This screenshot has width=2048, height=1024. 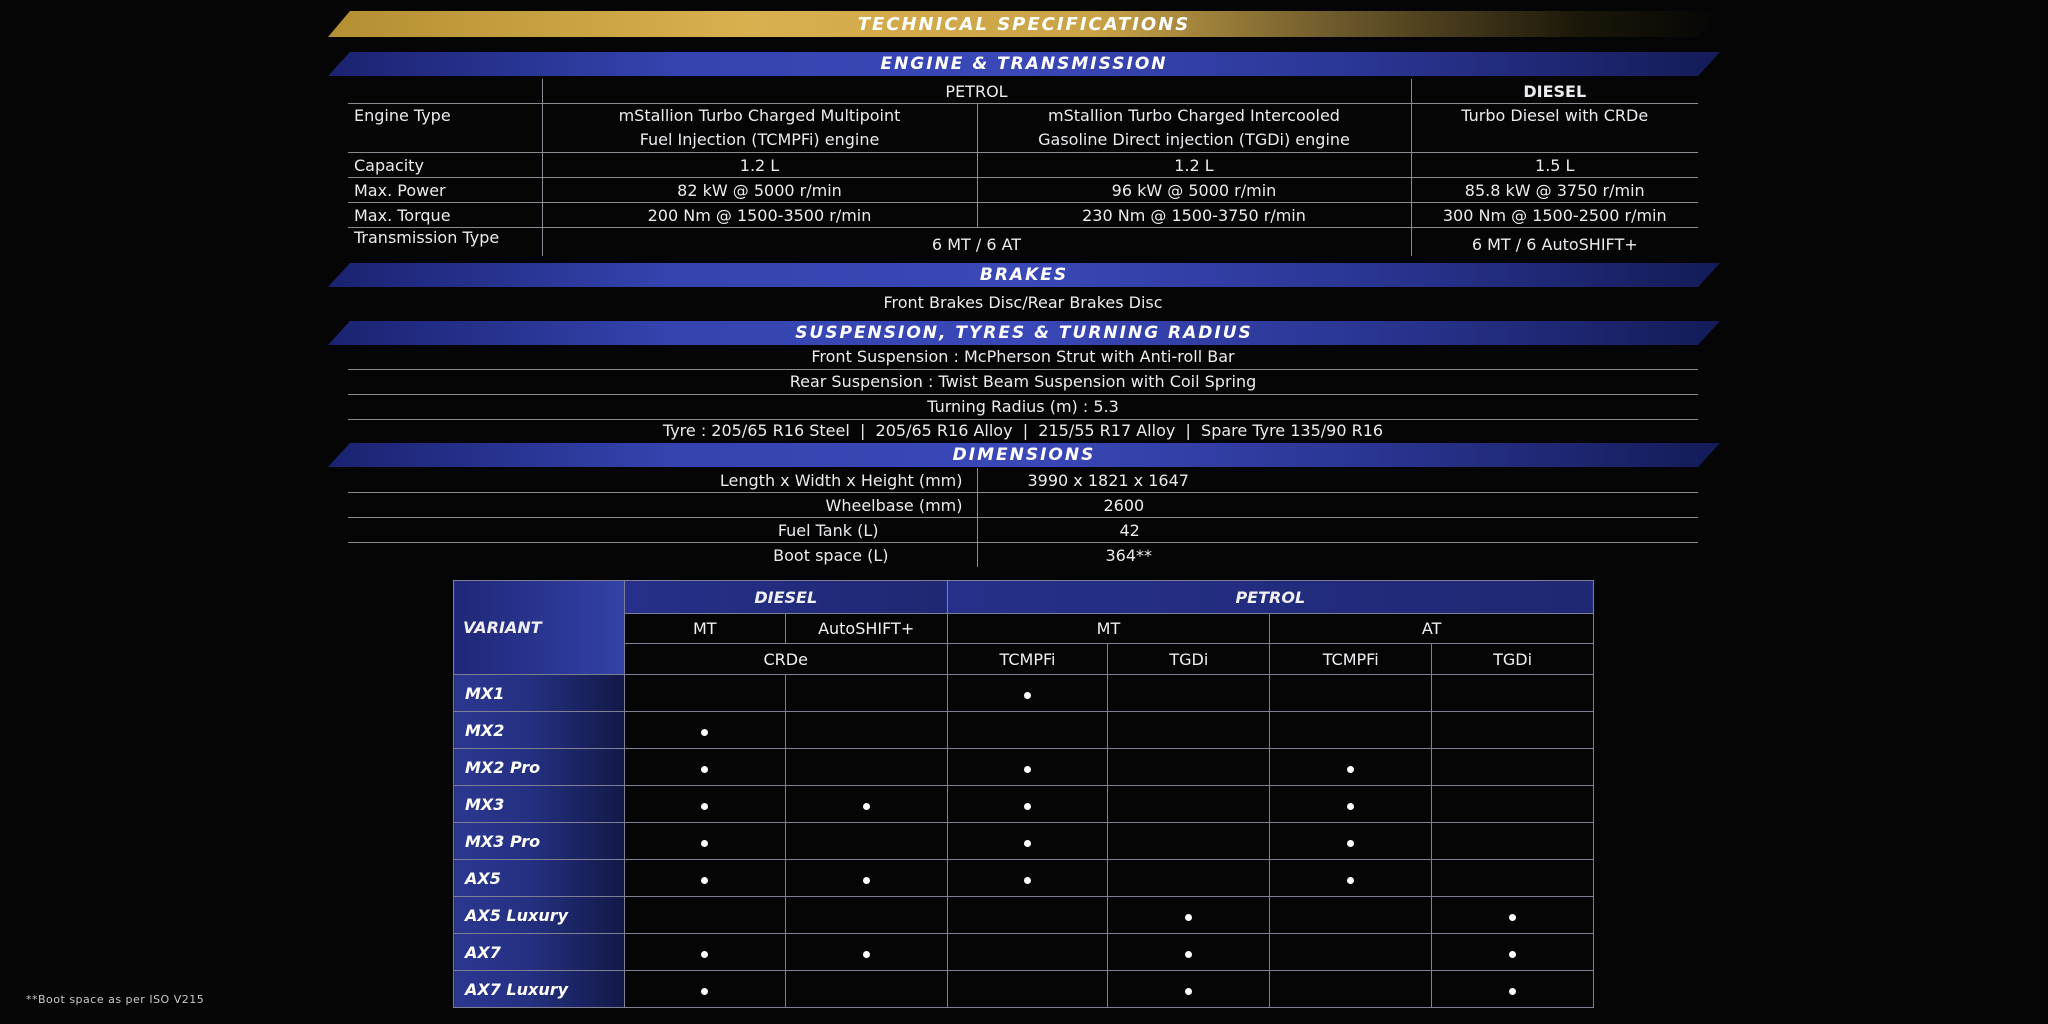 What do you see at coordinates (1351, 659) in the screenshot?
I see `tcmpfi-at-header: TCMPFi` at bounding box center [1351, 659].